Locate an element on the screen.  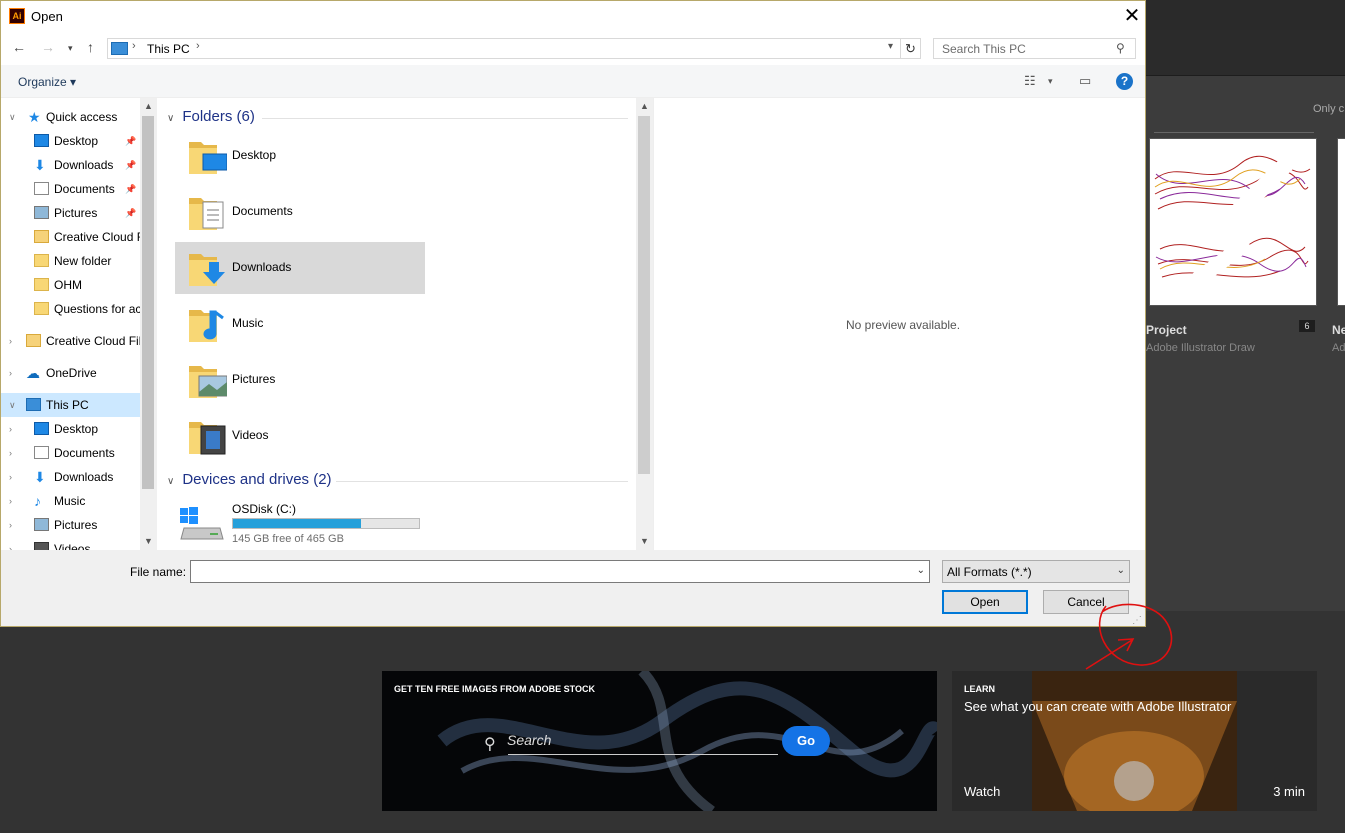
nav-item-downloads: › ⬇ Downloads is located at coordinates (70, 477).